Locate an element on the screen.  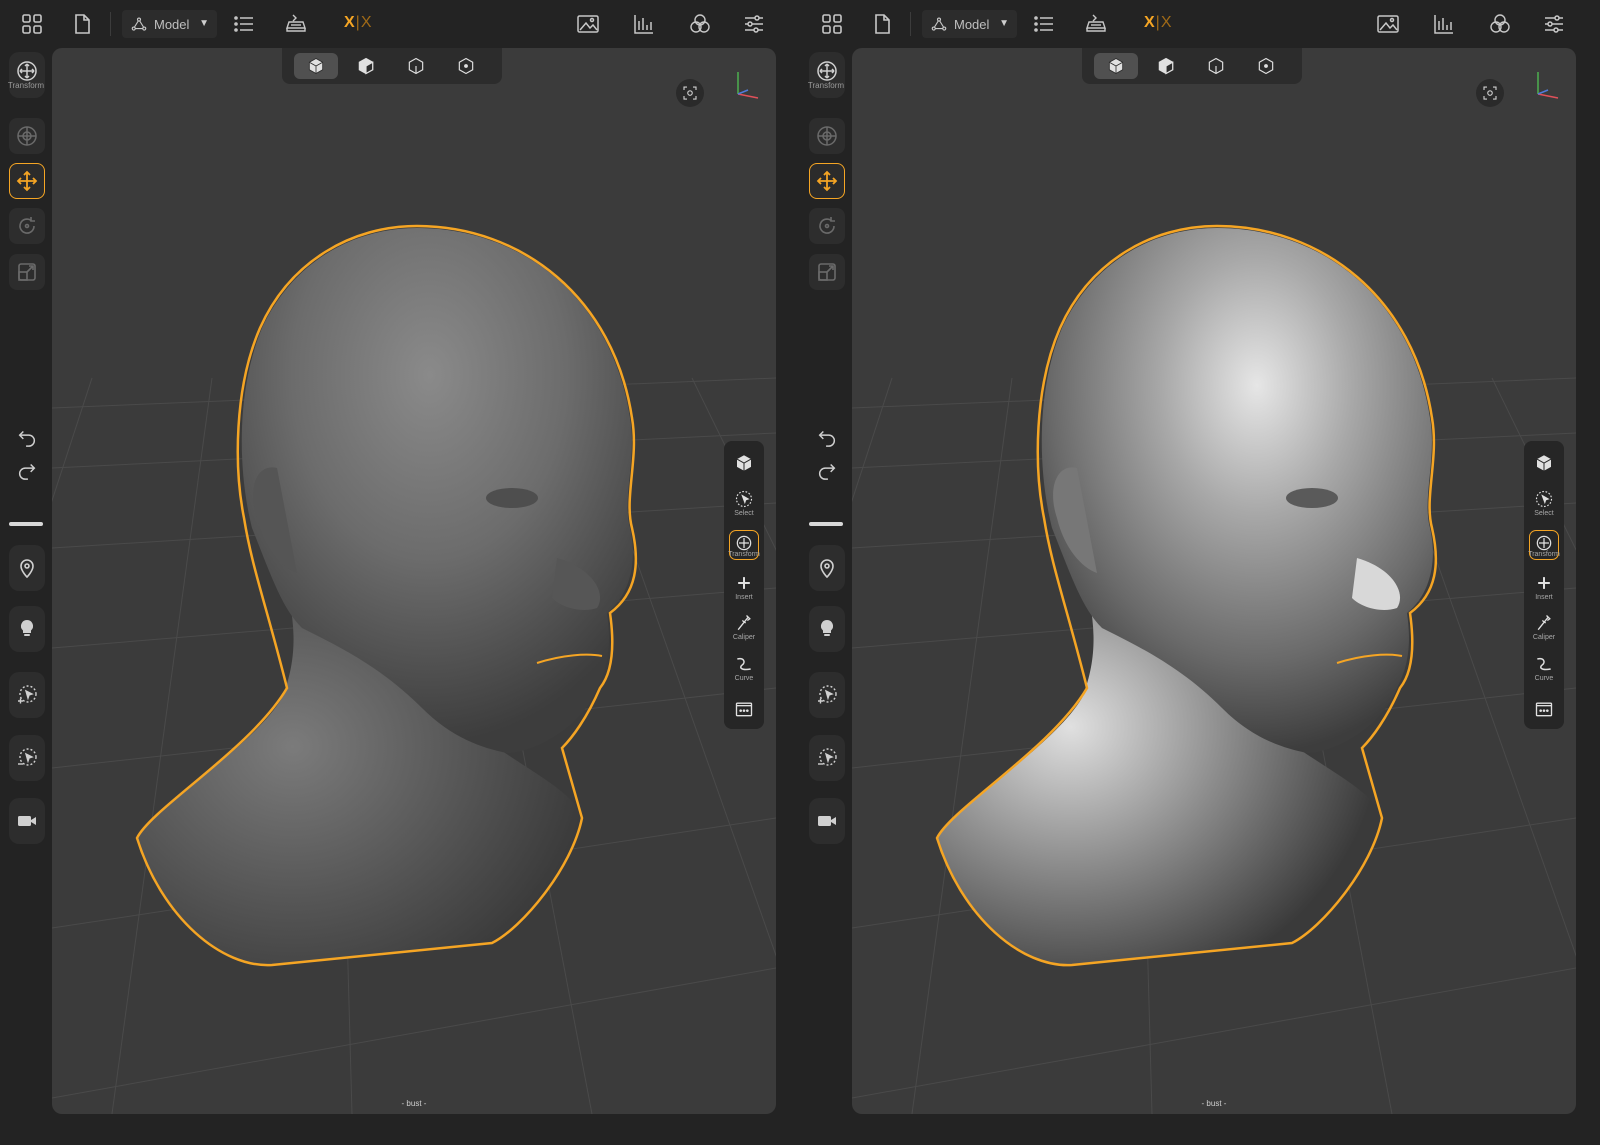
right-toolbar: Select Transform Insert Caliper Curve is located at coordinates (744, 585).